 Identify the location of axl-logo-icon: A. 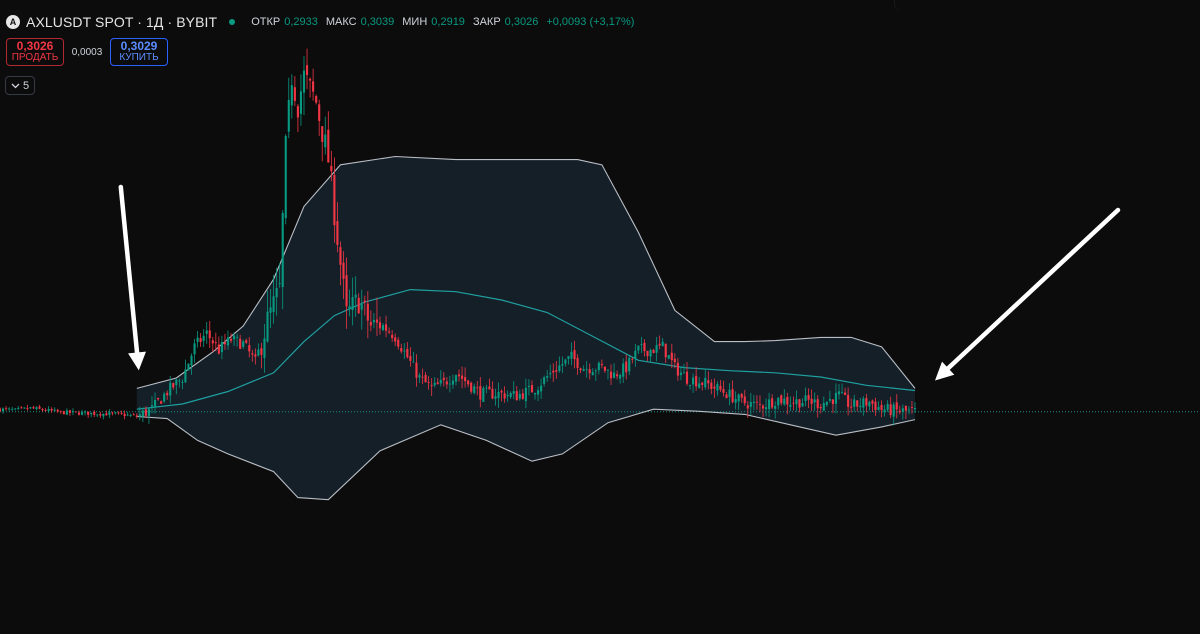
(13, 22).